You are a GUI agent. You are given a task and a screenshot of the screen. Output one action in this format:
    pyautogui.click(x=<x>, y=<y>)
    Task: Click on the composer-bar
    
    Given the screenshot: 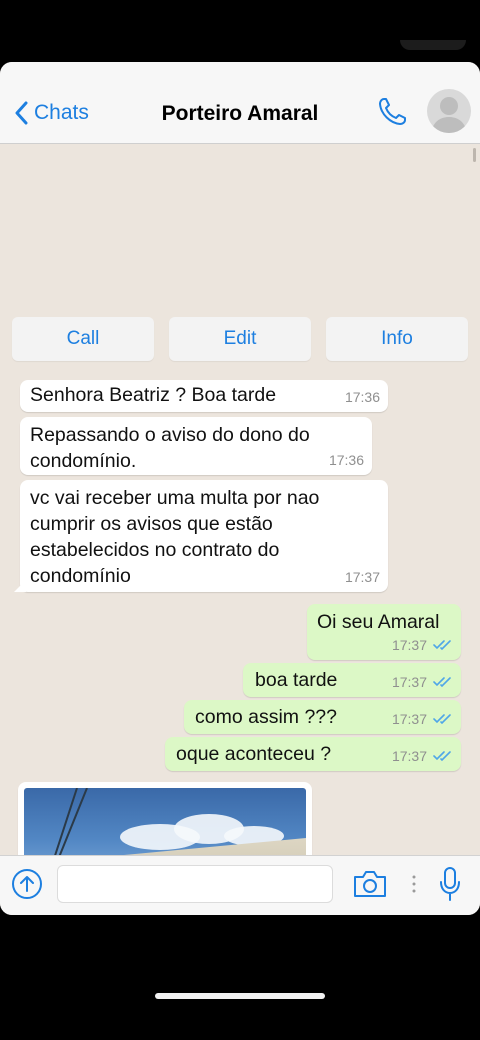 What is the action you would take?
    pyautogui.click(x=240, y=885)
    